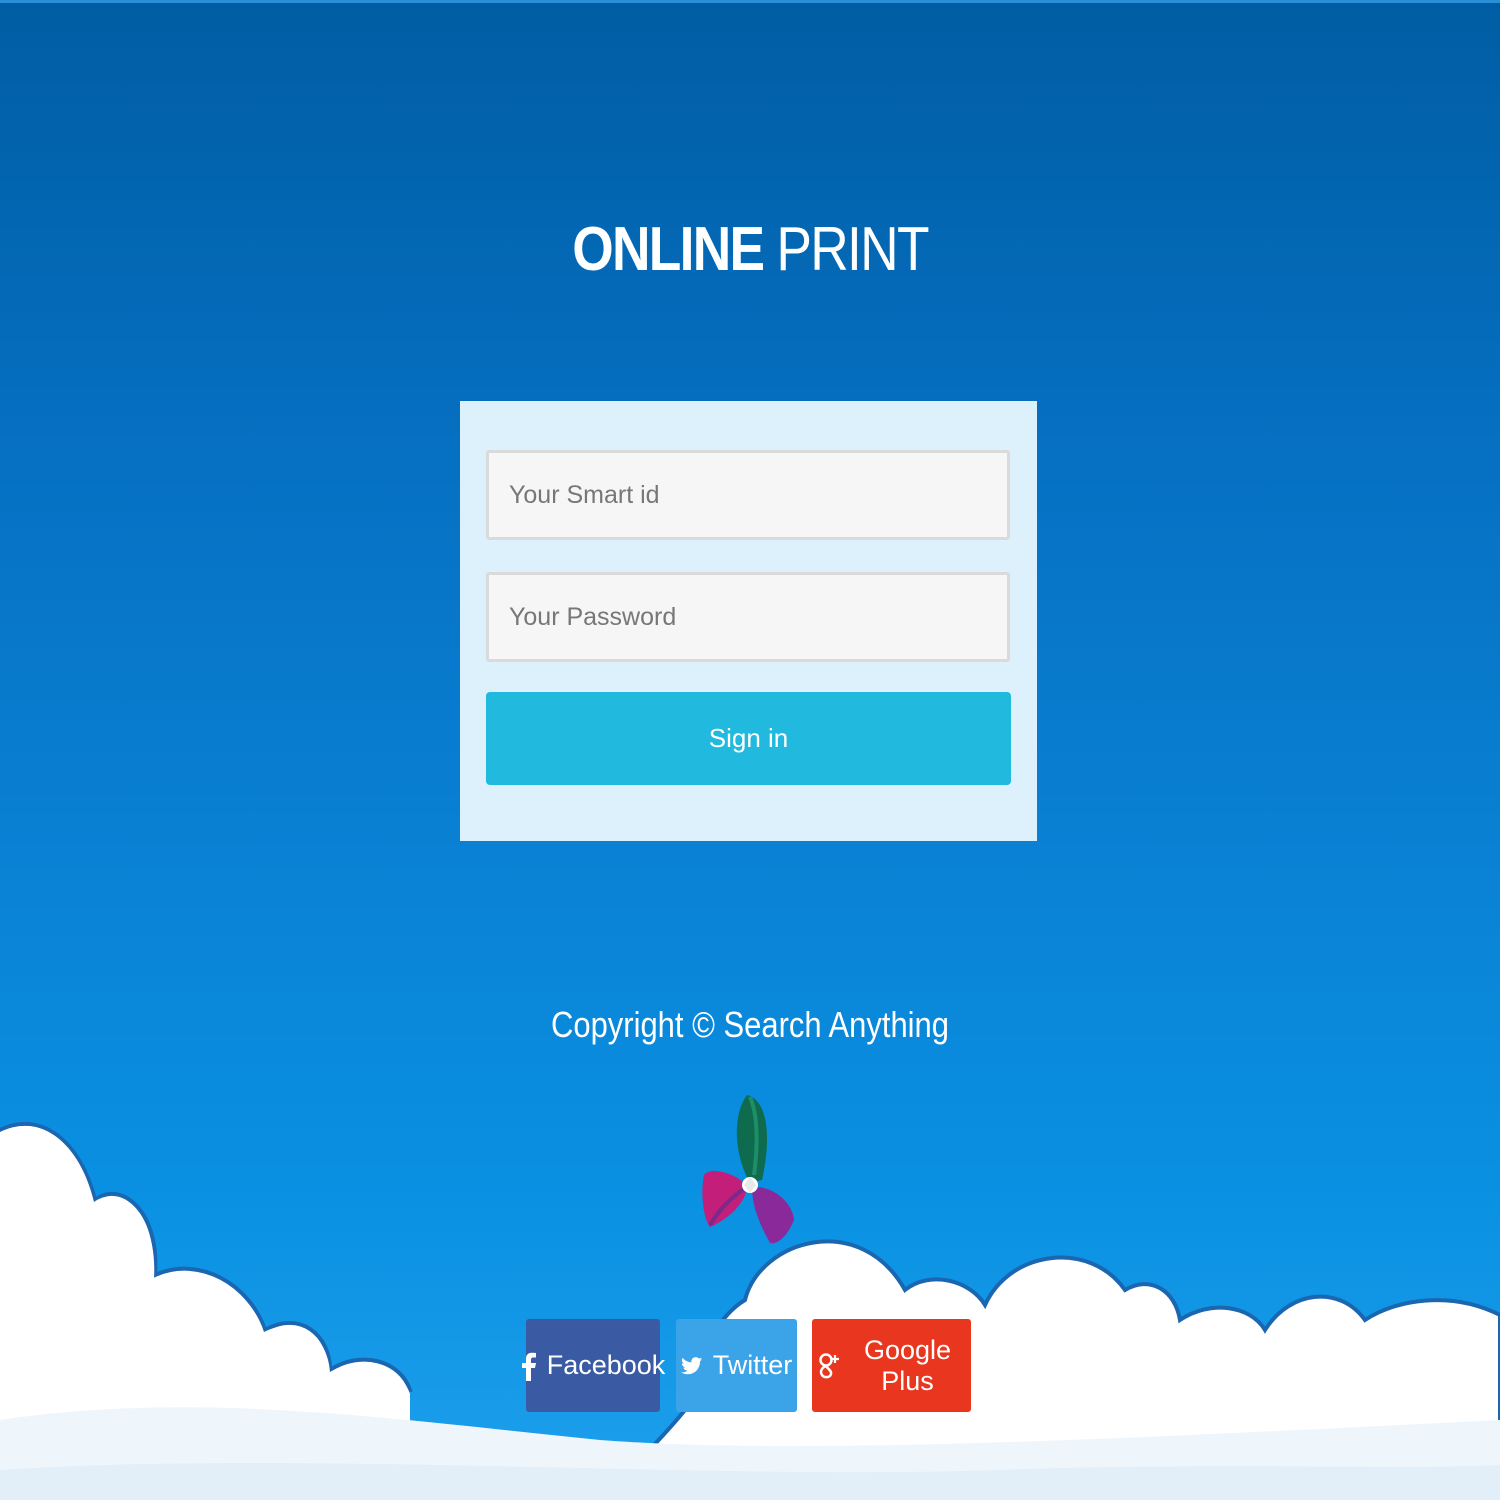  What do you see at coordinates (750, 1) in the screenshot?
I see `top-strip` at bounding box center [750, 1].